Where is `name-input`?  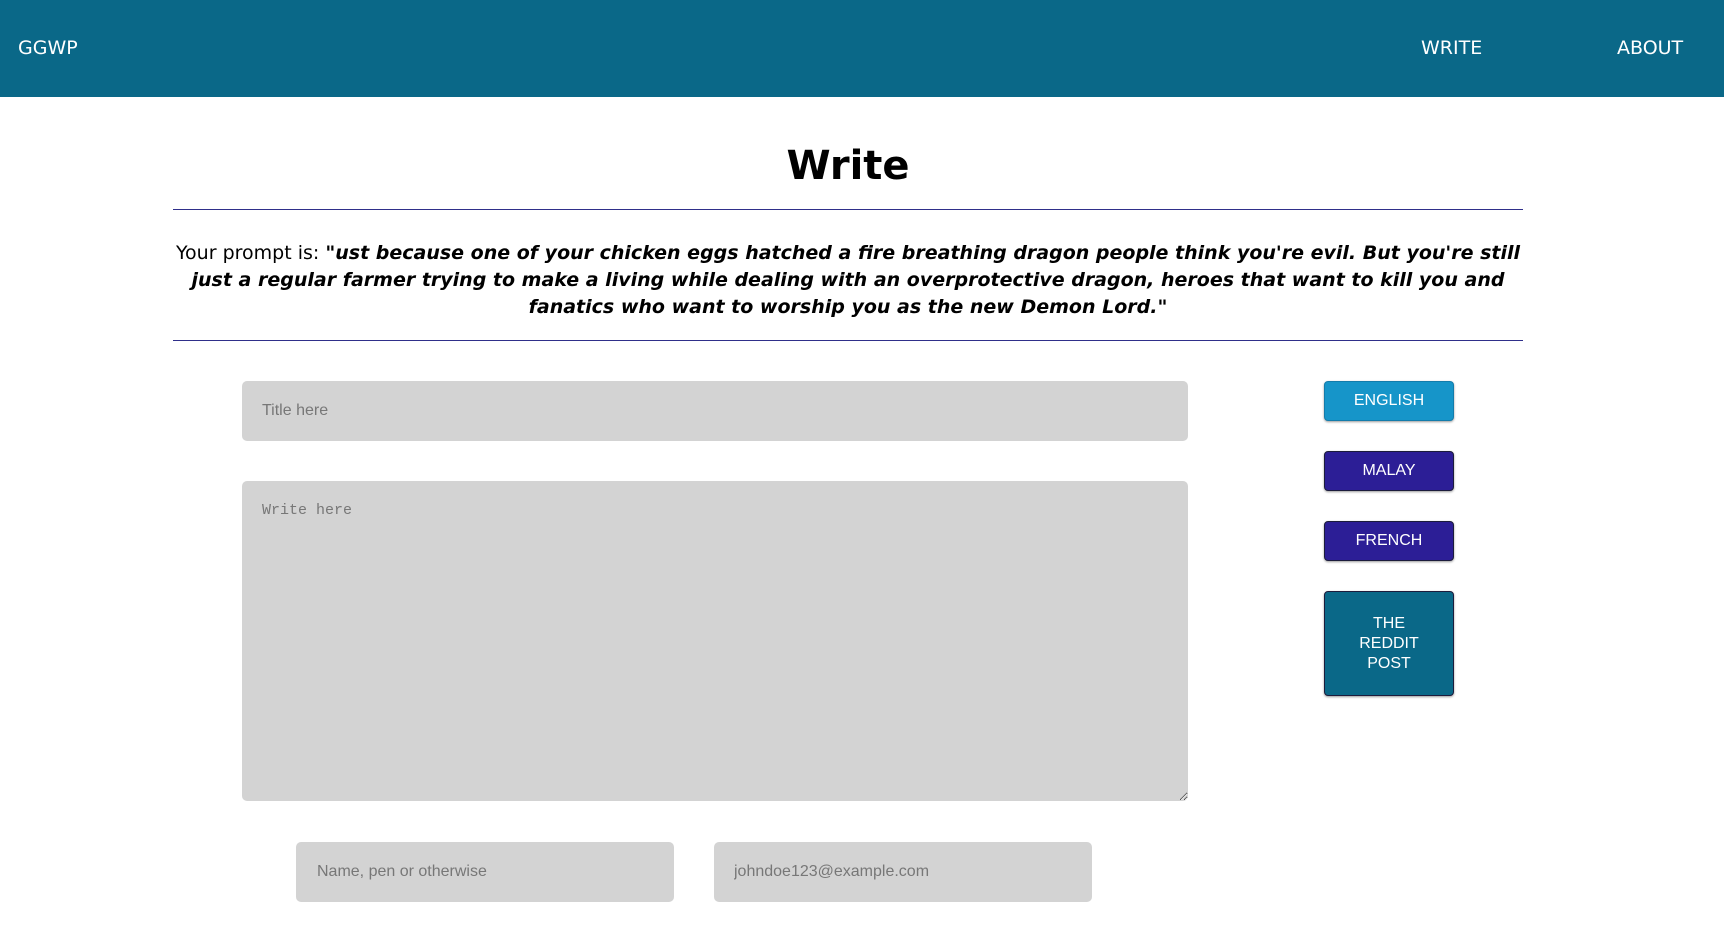 name-input is located at coordinates (485, 872).